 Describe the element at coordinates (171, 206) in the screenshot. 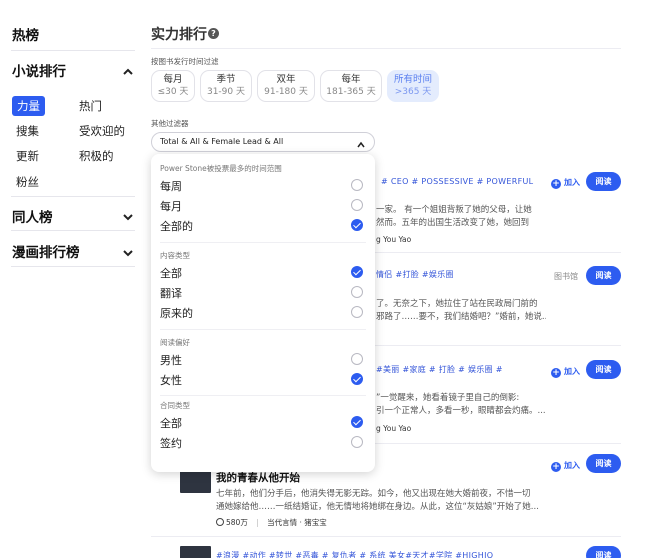

I see `option-monthly: 每月` at that location.